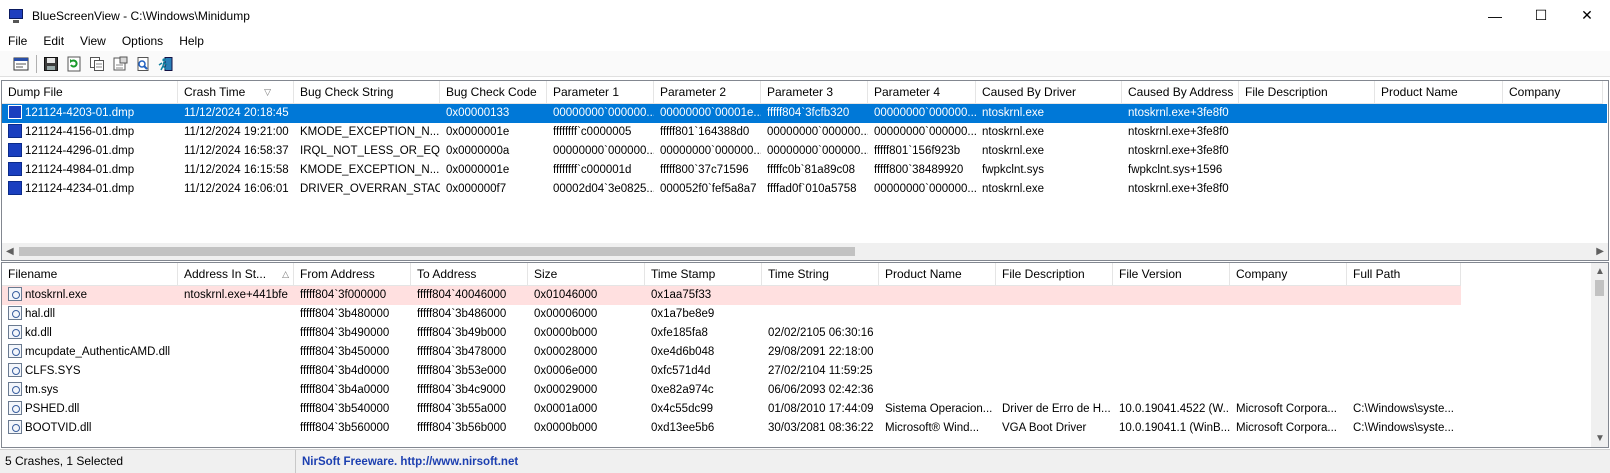 This screenshot has width=1610, height=473. What do you see at coordinates (142, 41) in the screenshot?
I see `menu-options: Options` at bounding box center [142, 41].